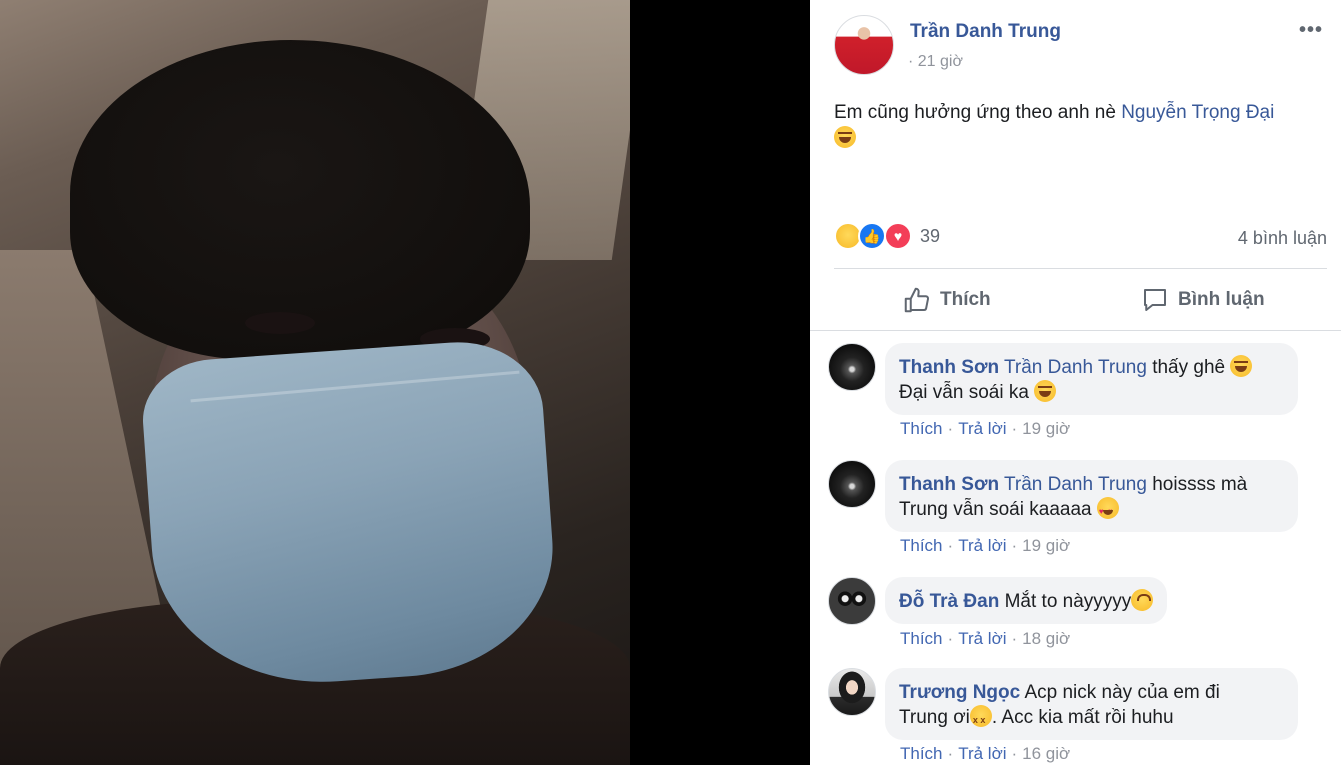 The width and height of the screenshot is (1341, 765). I want to click on comment-text-line2: Đại vẫn soái ka, so click(967, 392).